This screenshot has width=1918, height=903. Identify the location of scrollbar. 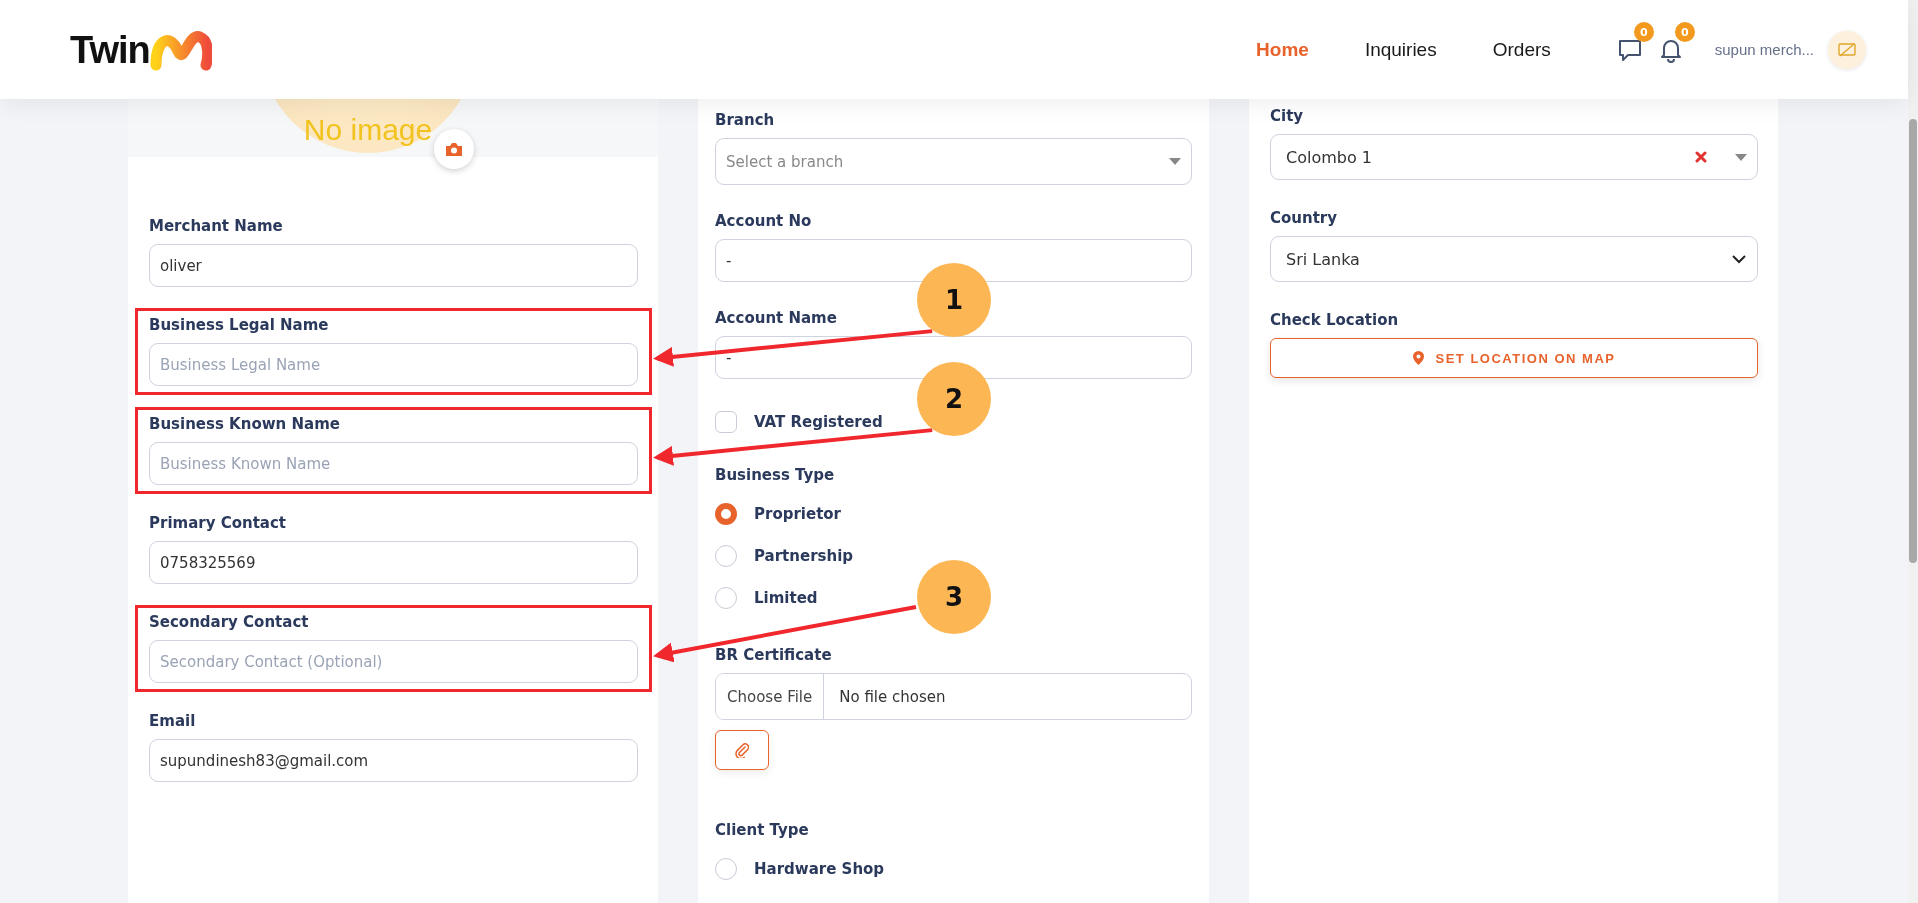
(1913, 451).